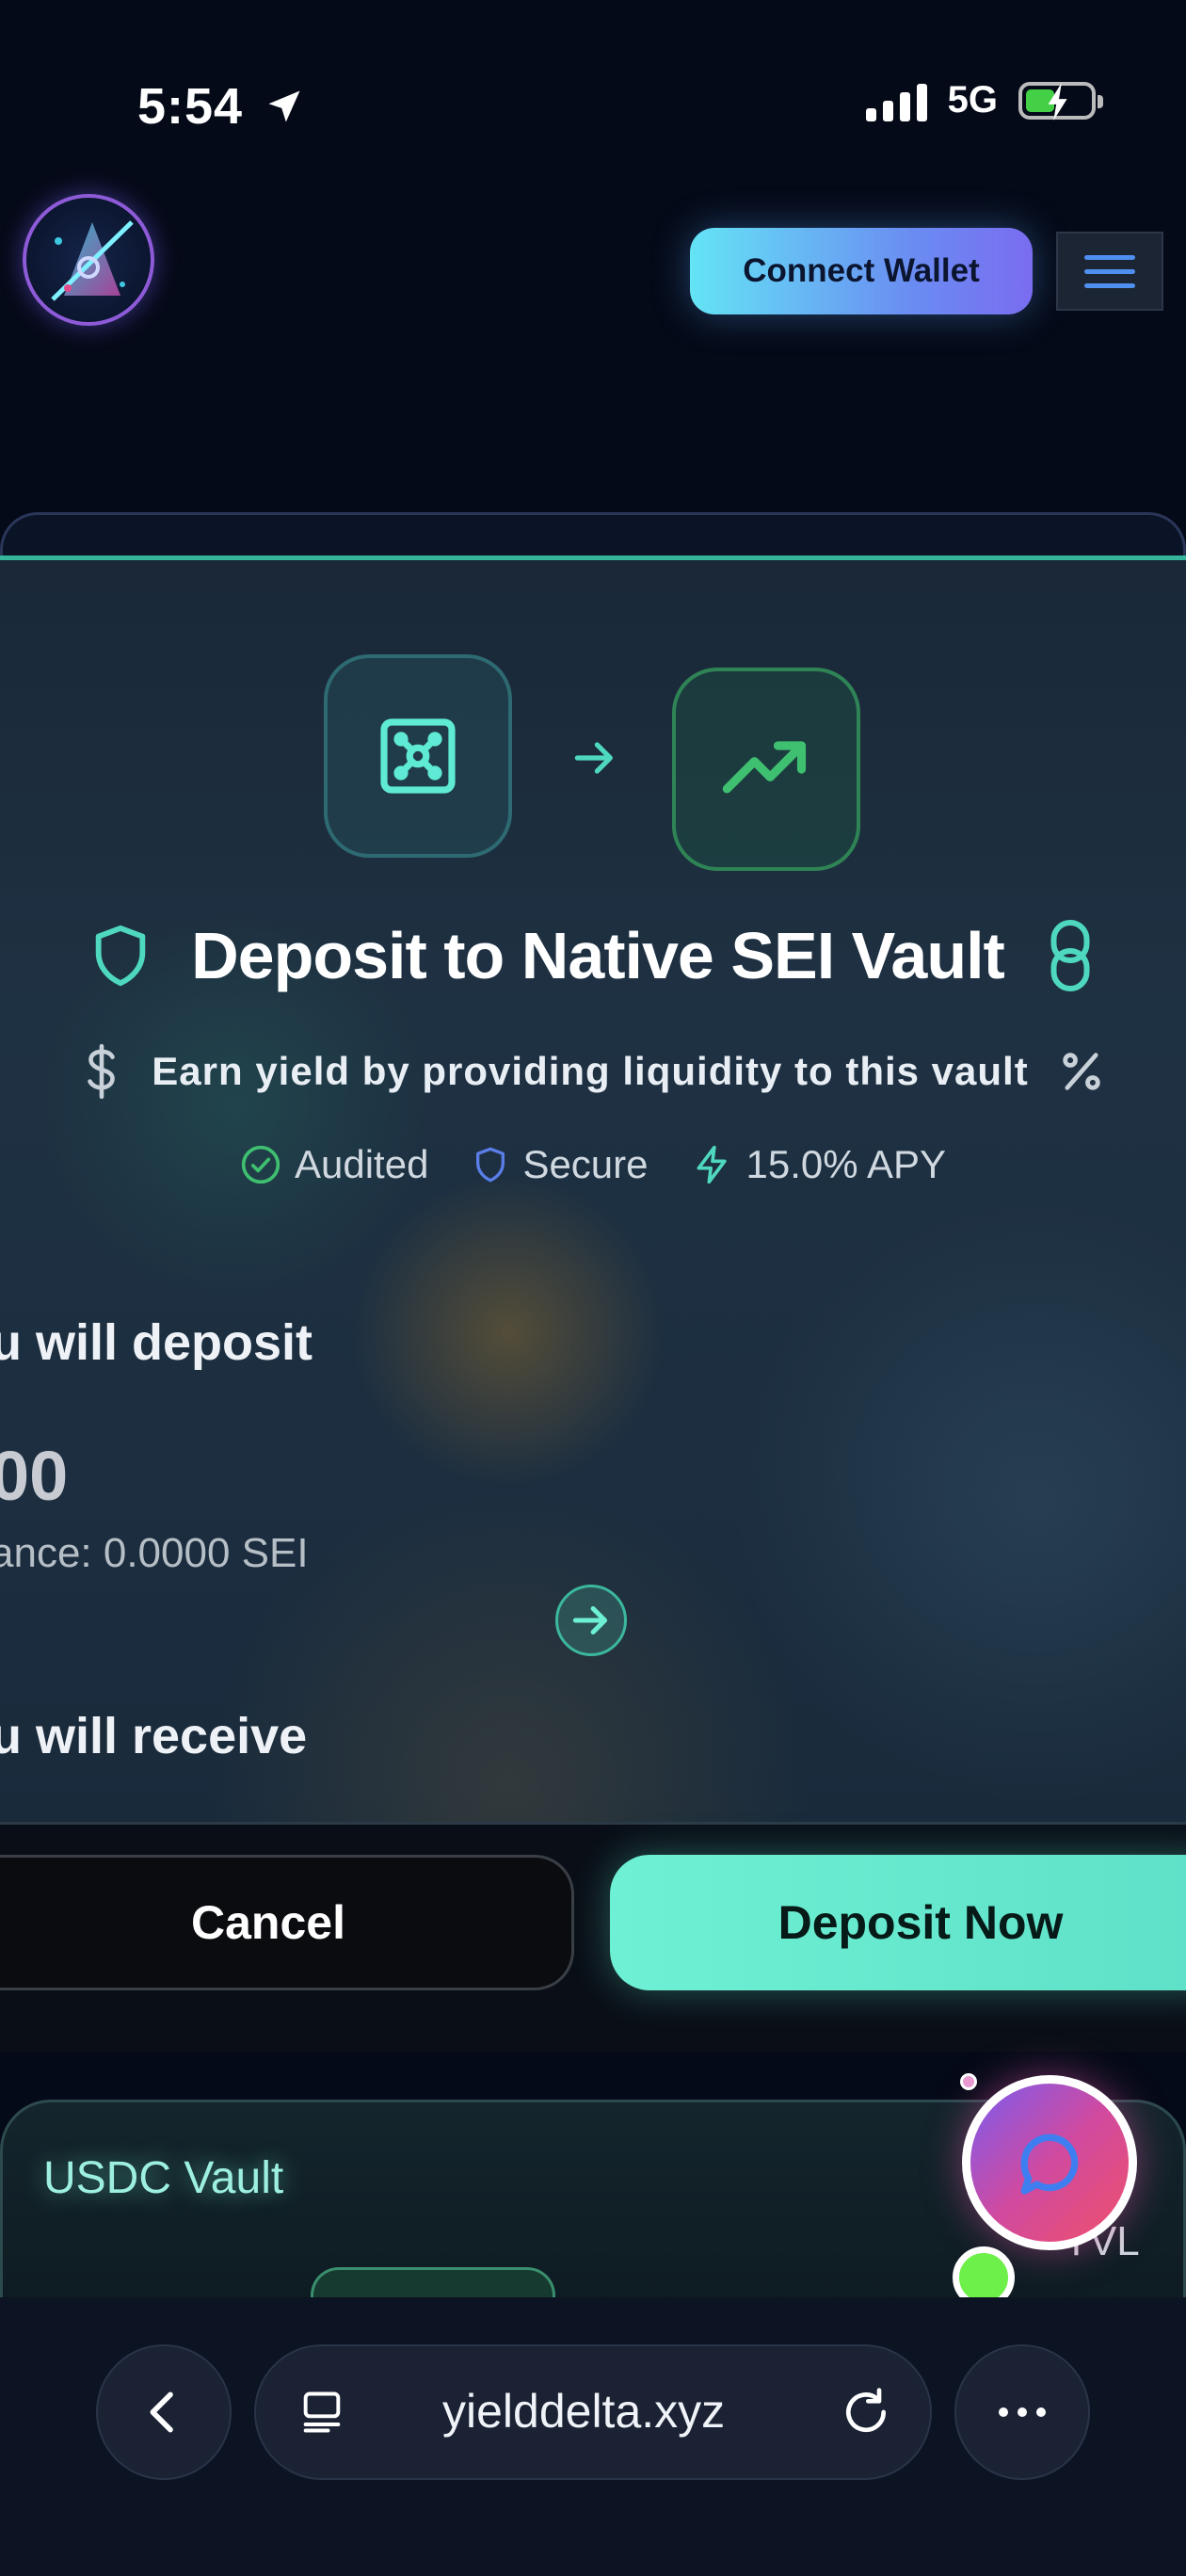 The image size is (1186, 2576). Describe the element at coordinates (1109, 271) in the screenshot. I see `hamburger-menu-icon` at that location.